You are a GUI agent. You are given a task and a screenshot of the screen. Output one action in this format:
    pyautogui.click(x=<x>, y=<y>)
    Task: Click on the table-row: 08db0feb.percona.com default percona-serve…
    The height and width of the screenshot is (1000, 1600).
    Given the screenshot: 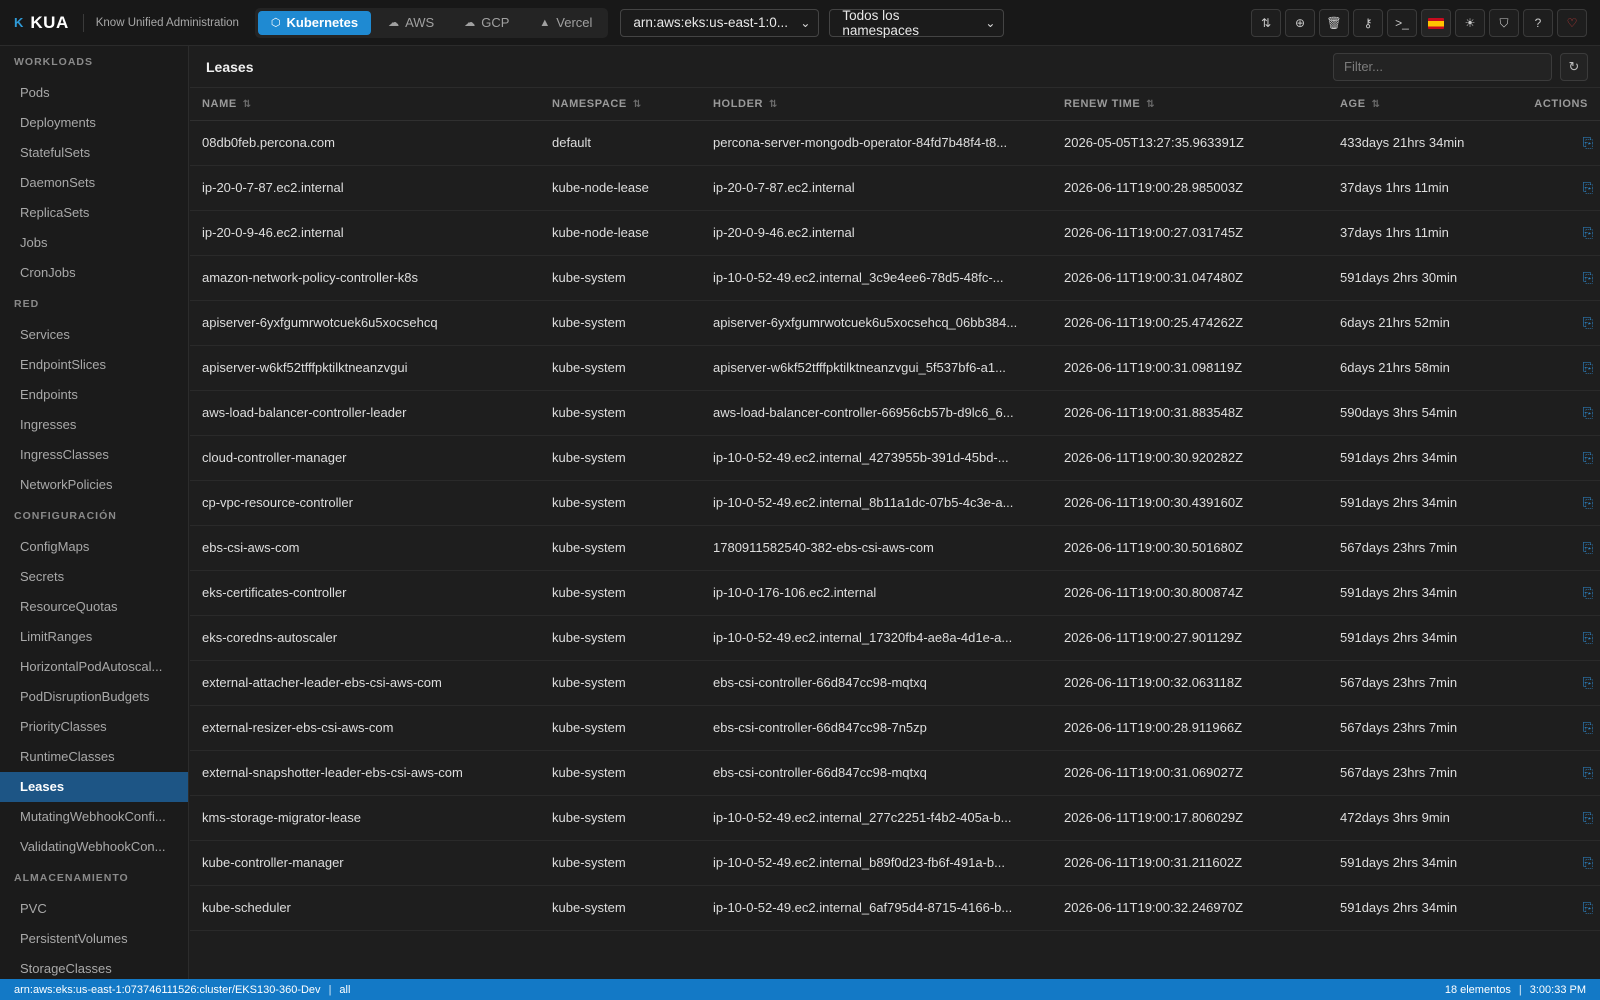 What is the action you would take?
    pyautogui.click(x=895, y=143)
    